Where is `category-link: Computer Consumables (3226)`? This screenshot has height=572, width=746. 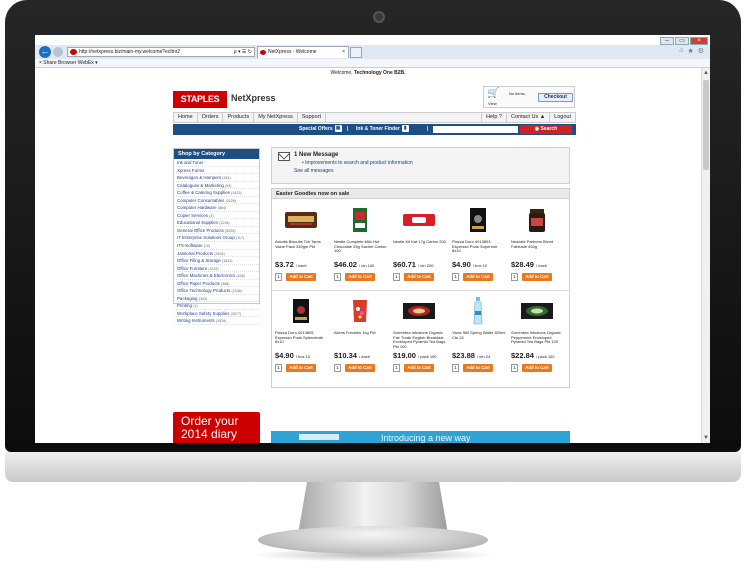
category-link: Computer Consumables (3226) is located at coordinates (216, 201).